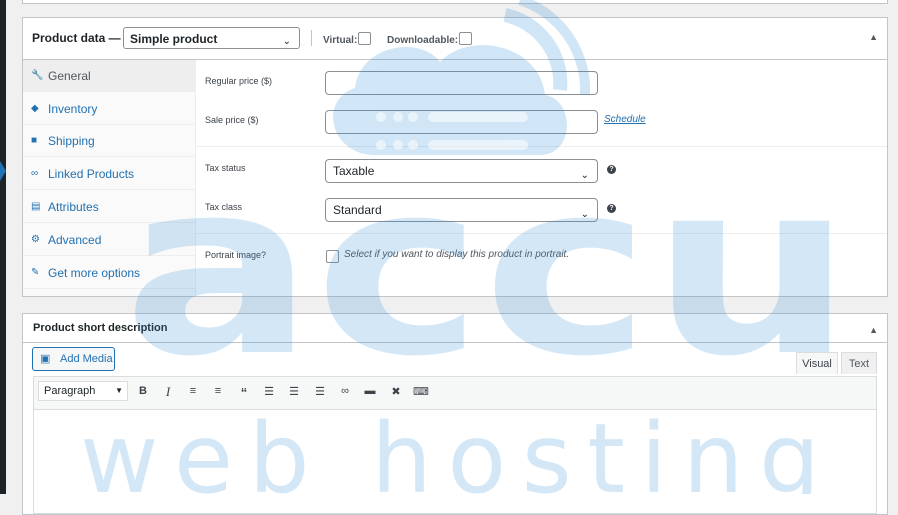 The height and width of the screenshot is (515, 898). I want to click on previous-metabox, so click(455, 2).